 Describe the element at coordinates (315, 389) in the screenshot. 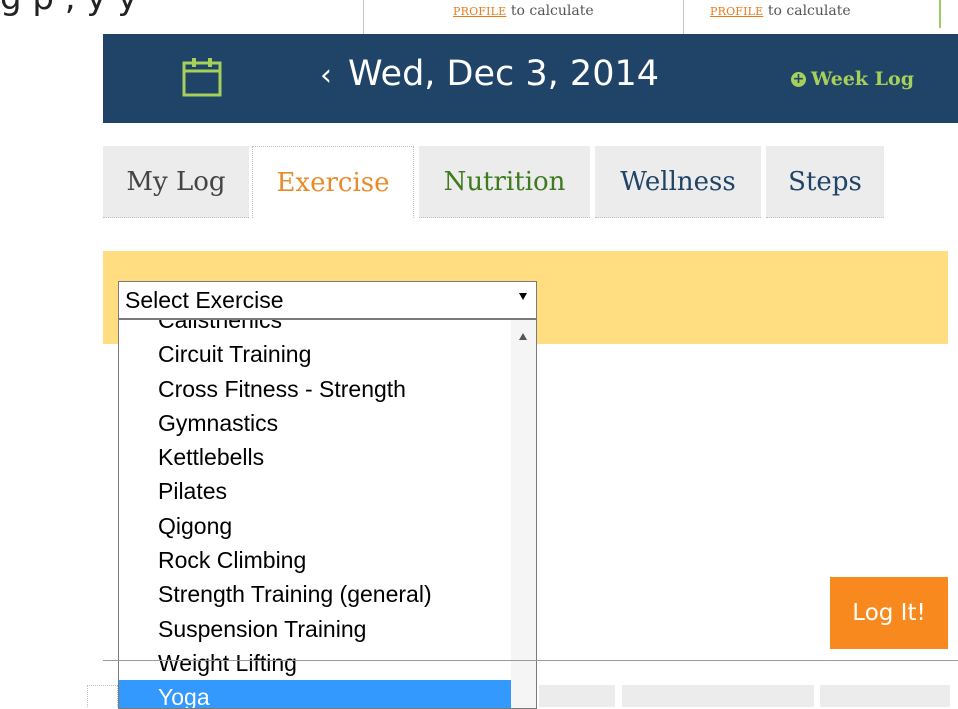

I see `option-cross-fitness-strength: Cross Fitness - Strength` at that location.